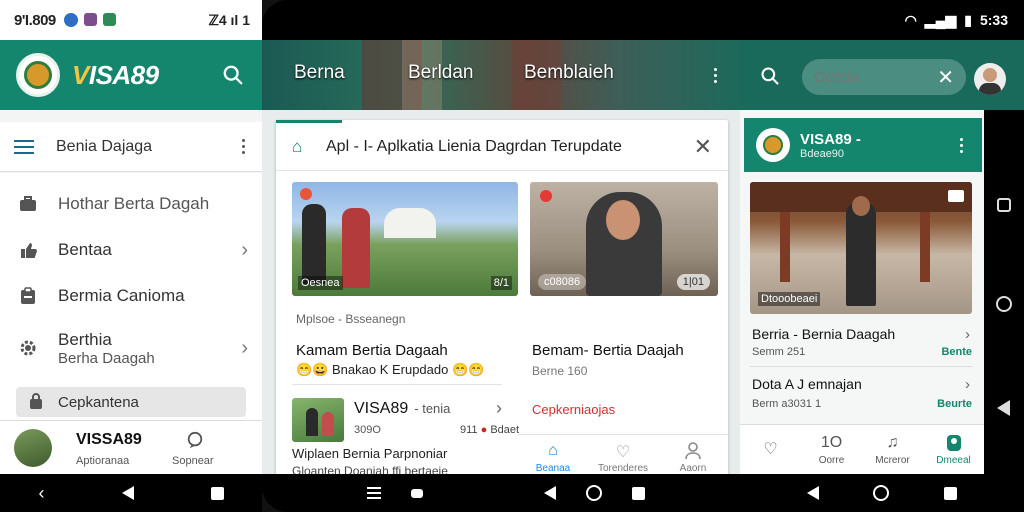  What do you see at coordinates (370, 453) in the screenshot?
I see `list-item-line3: Wiplaen Bernia Parpnoniar` at bounding box center [370, 453].